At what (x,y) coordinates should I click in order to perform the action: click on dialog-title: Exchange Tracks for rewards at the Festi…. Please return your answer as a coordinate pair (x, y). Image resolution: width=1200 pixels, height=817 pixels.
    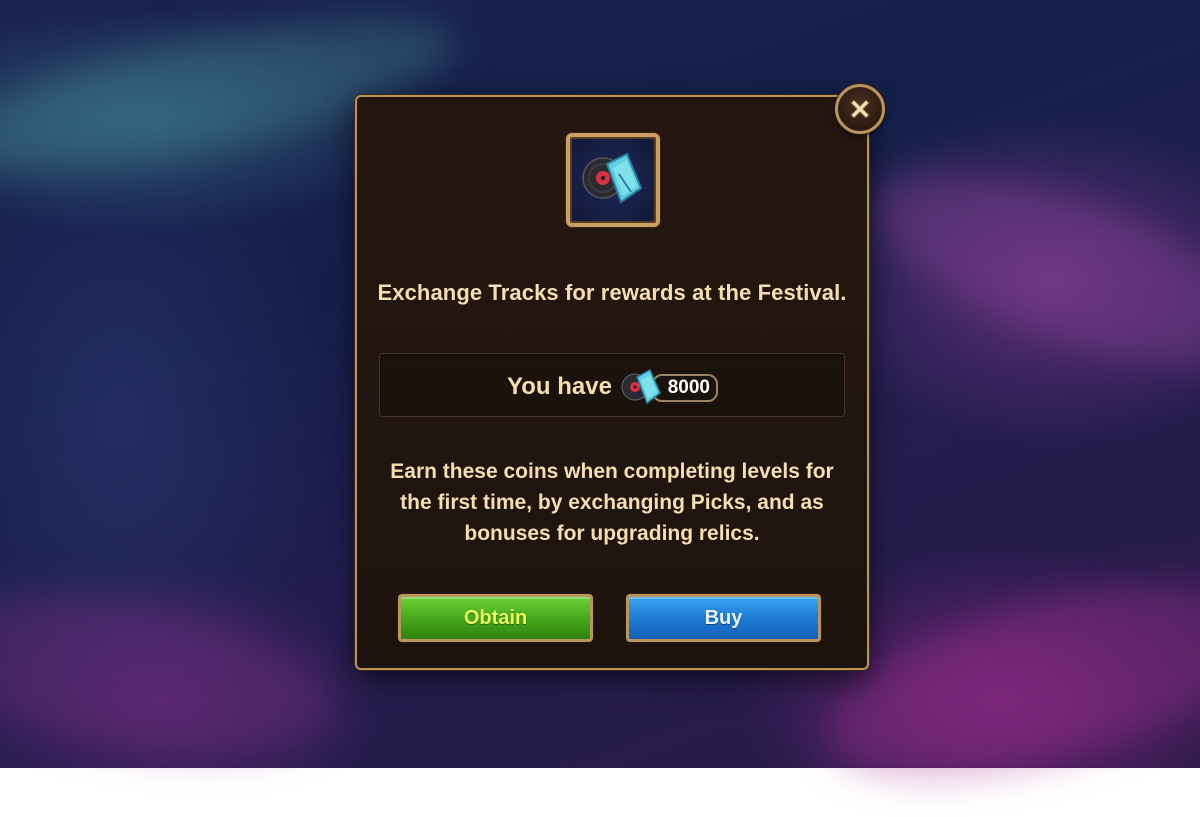
    Looking at the image, I should click on (612, 292).